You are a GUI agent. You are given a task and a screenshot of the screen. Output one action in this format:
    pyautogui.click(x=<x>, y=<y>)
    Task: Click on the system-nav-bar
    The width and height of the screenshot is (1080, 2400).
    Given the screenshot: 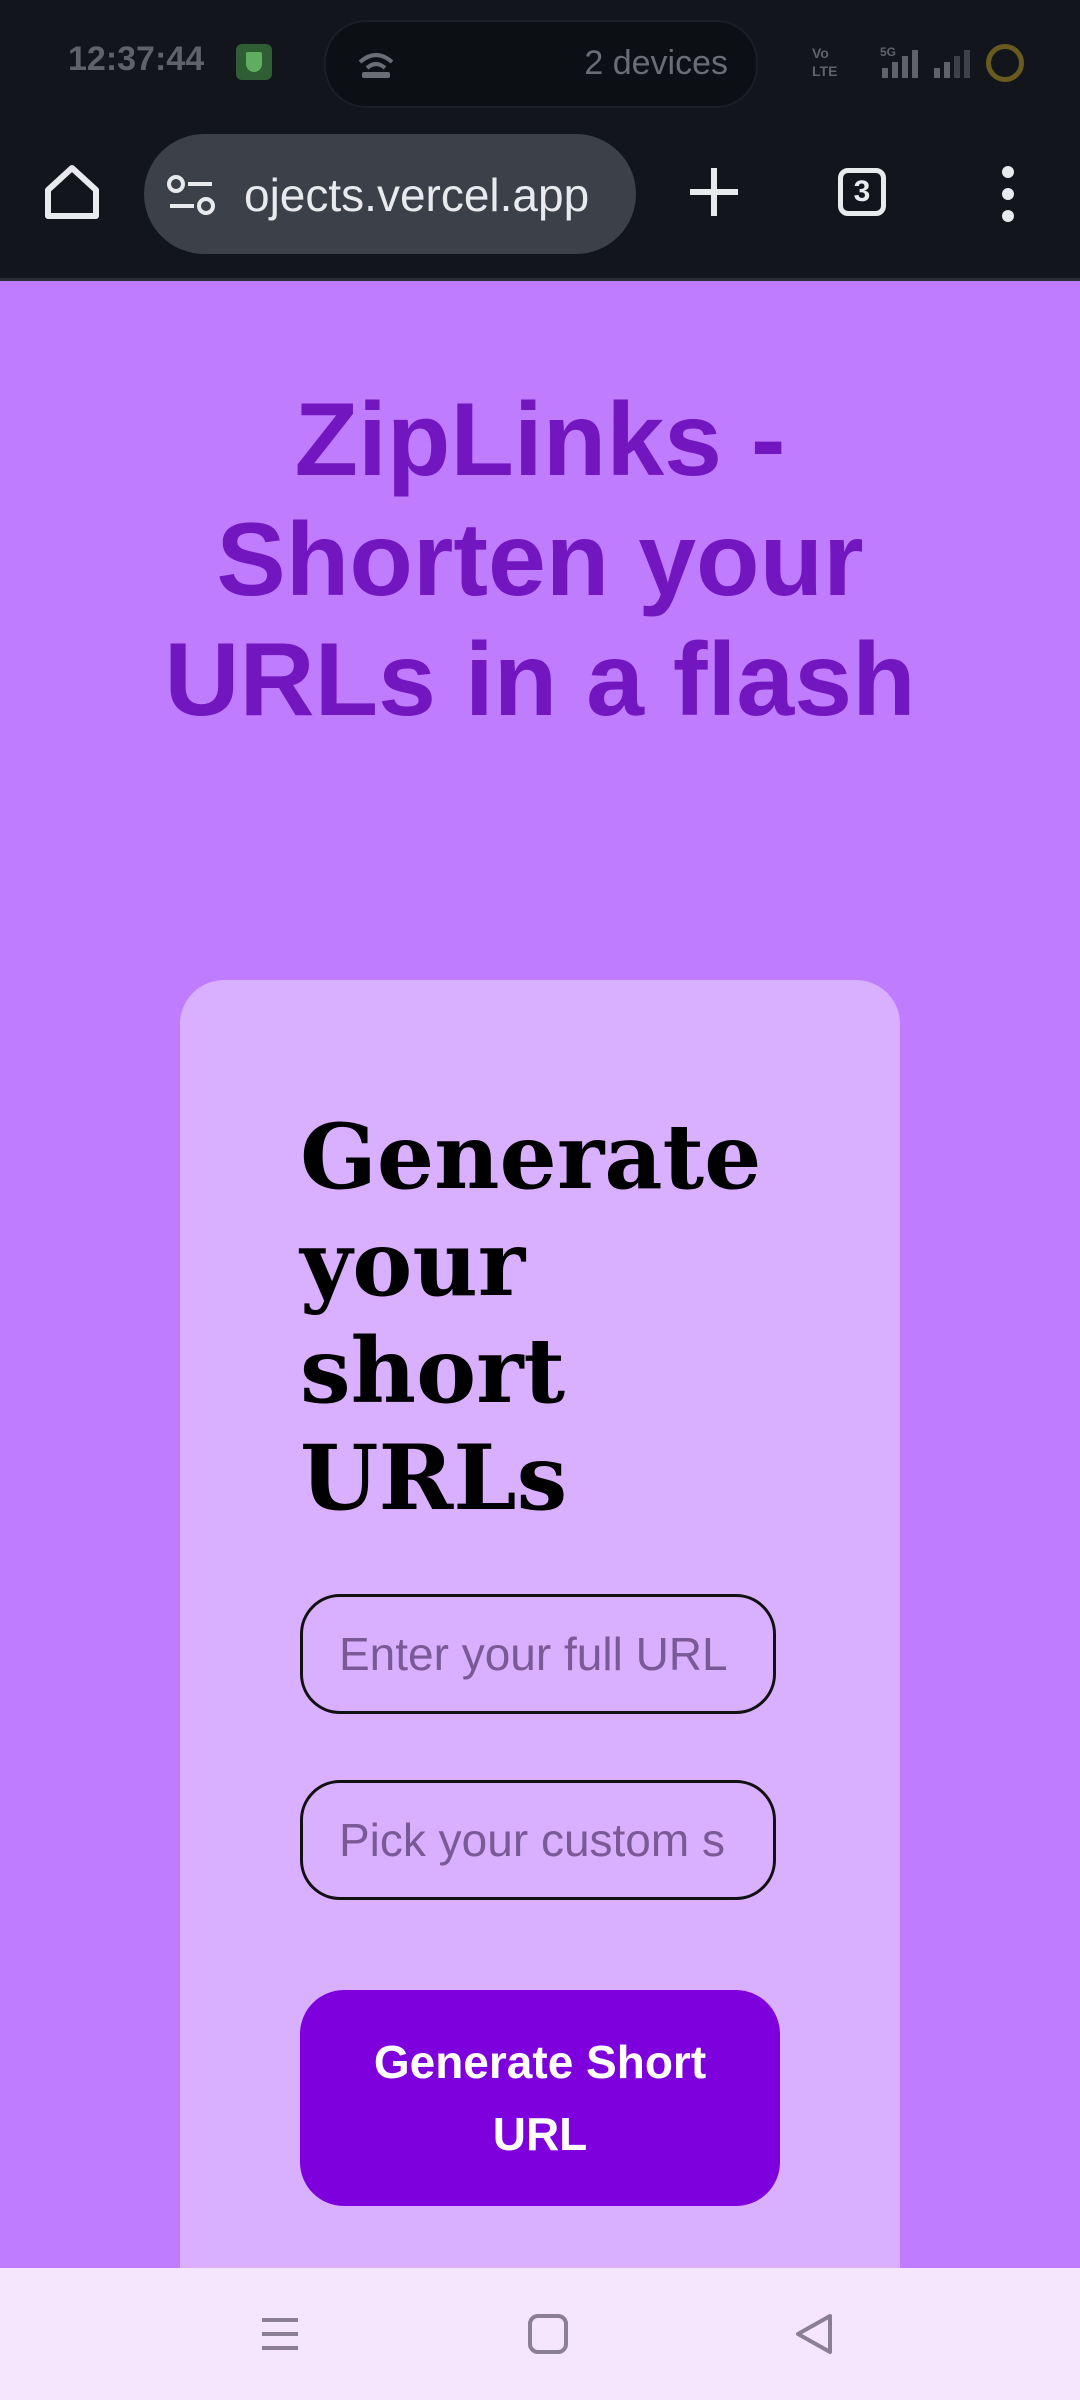 What is the action you would take?
    pyautogui.click(x=540, y=2334)
    